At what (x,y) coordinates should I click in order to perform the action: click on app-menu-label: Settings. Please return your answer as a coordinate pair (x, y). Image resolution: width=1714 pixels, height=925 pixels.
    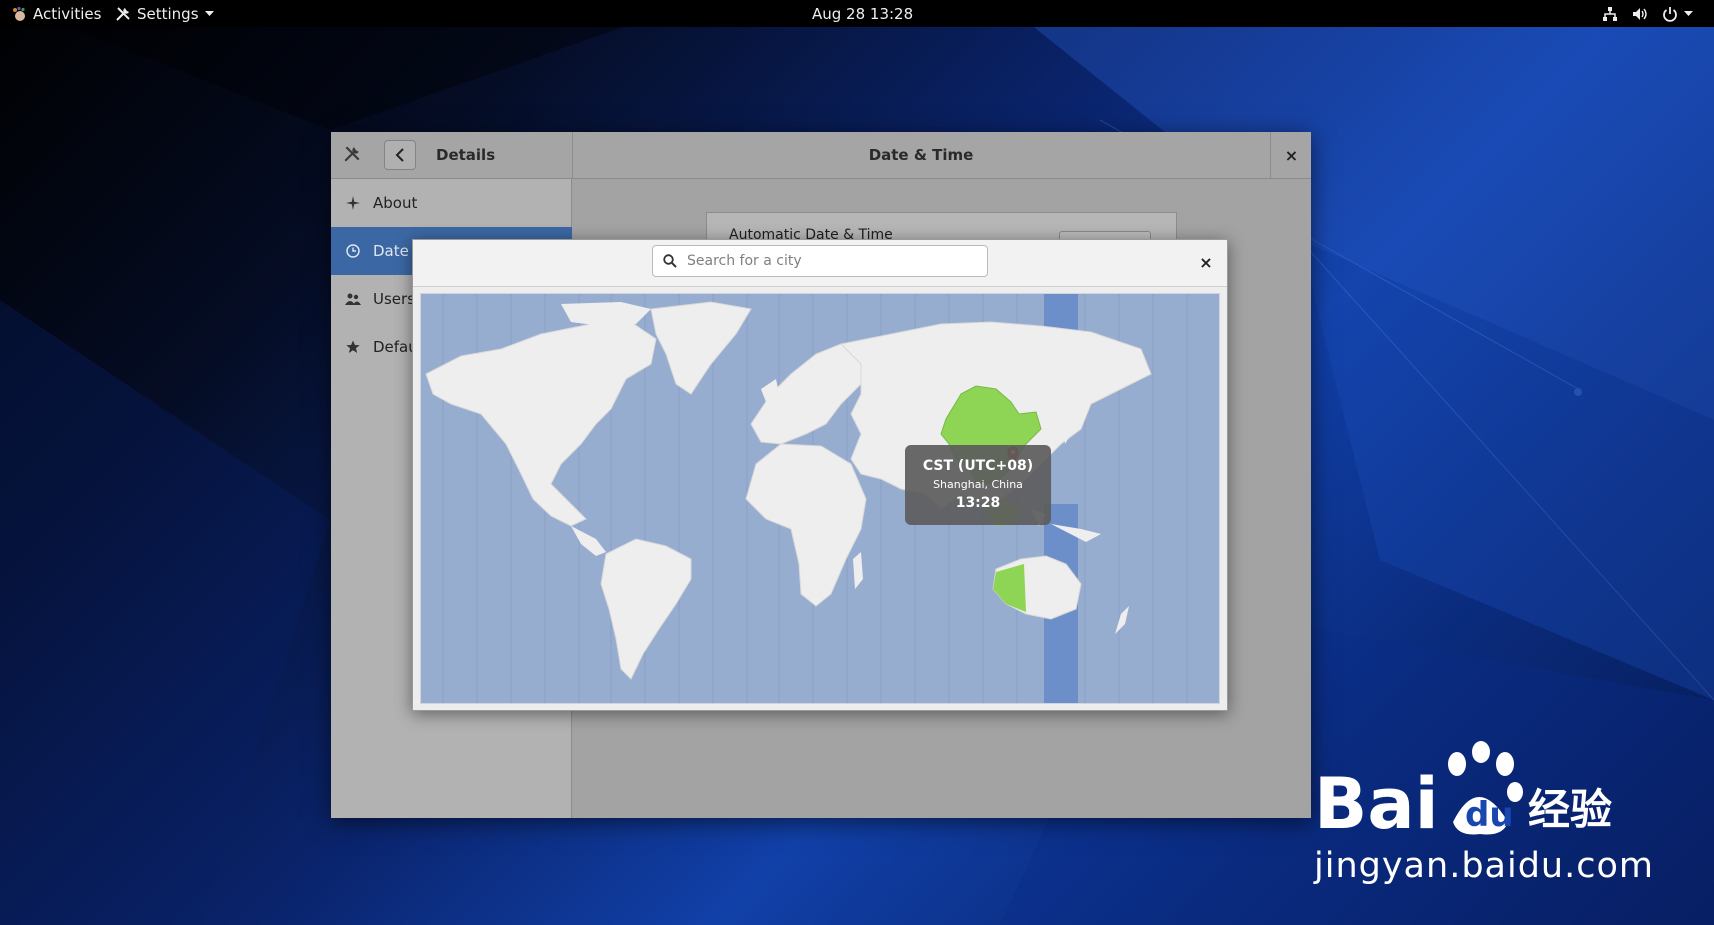
    Looking at the image, I should click on (168, 13).